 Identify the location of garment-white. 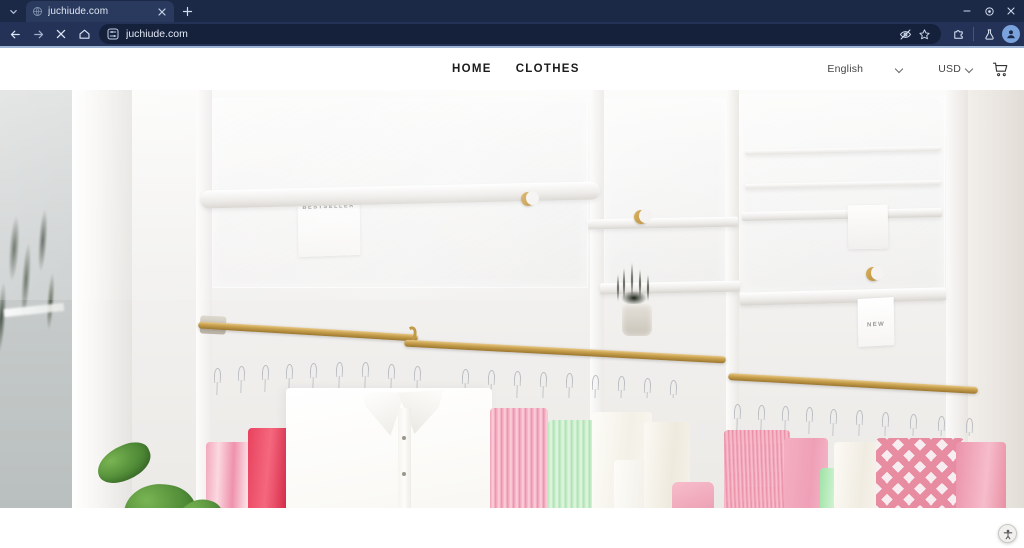
(629, 484).